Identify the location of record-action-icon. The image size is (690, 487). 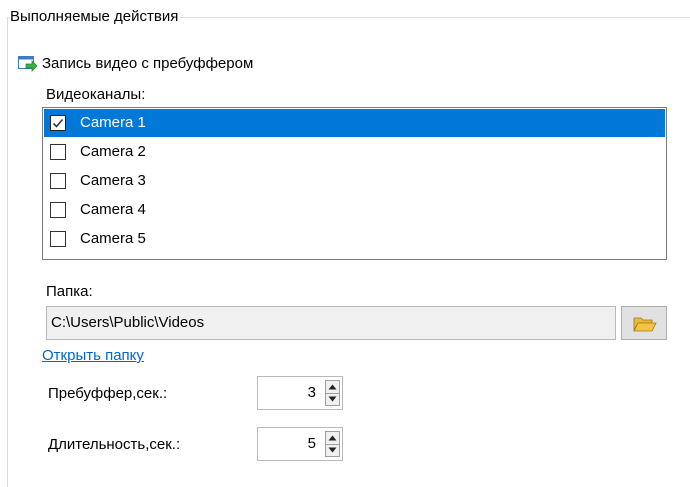
(28, 64).